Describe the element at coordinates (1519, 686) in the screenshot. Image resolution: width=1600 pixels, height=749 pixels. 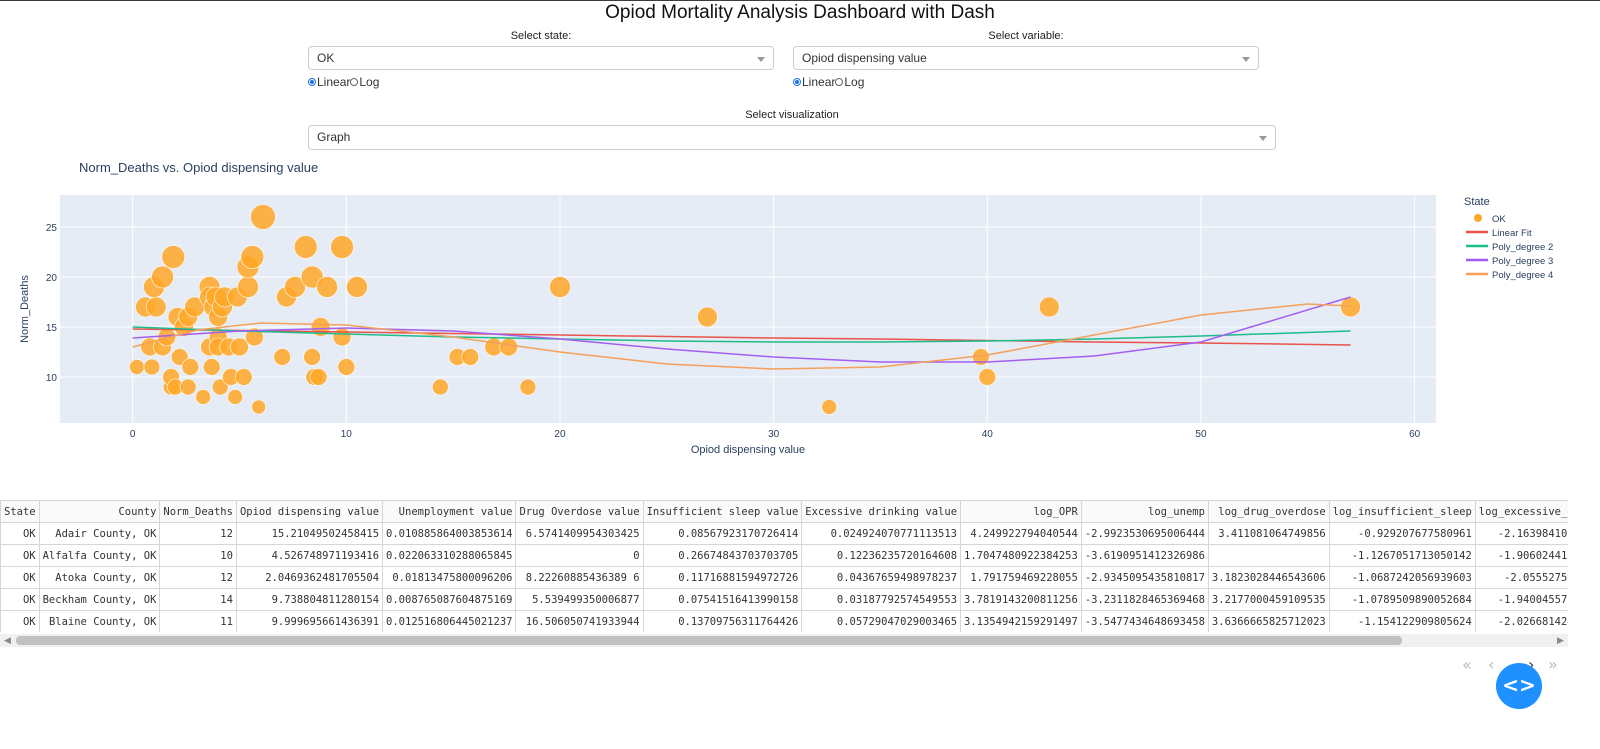
I see `code-toggle-button: <>` at that location.